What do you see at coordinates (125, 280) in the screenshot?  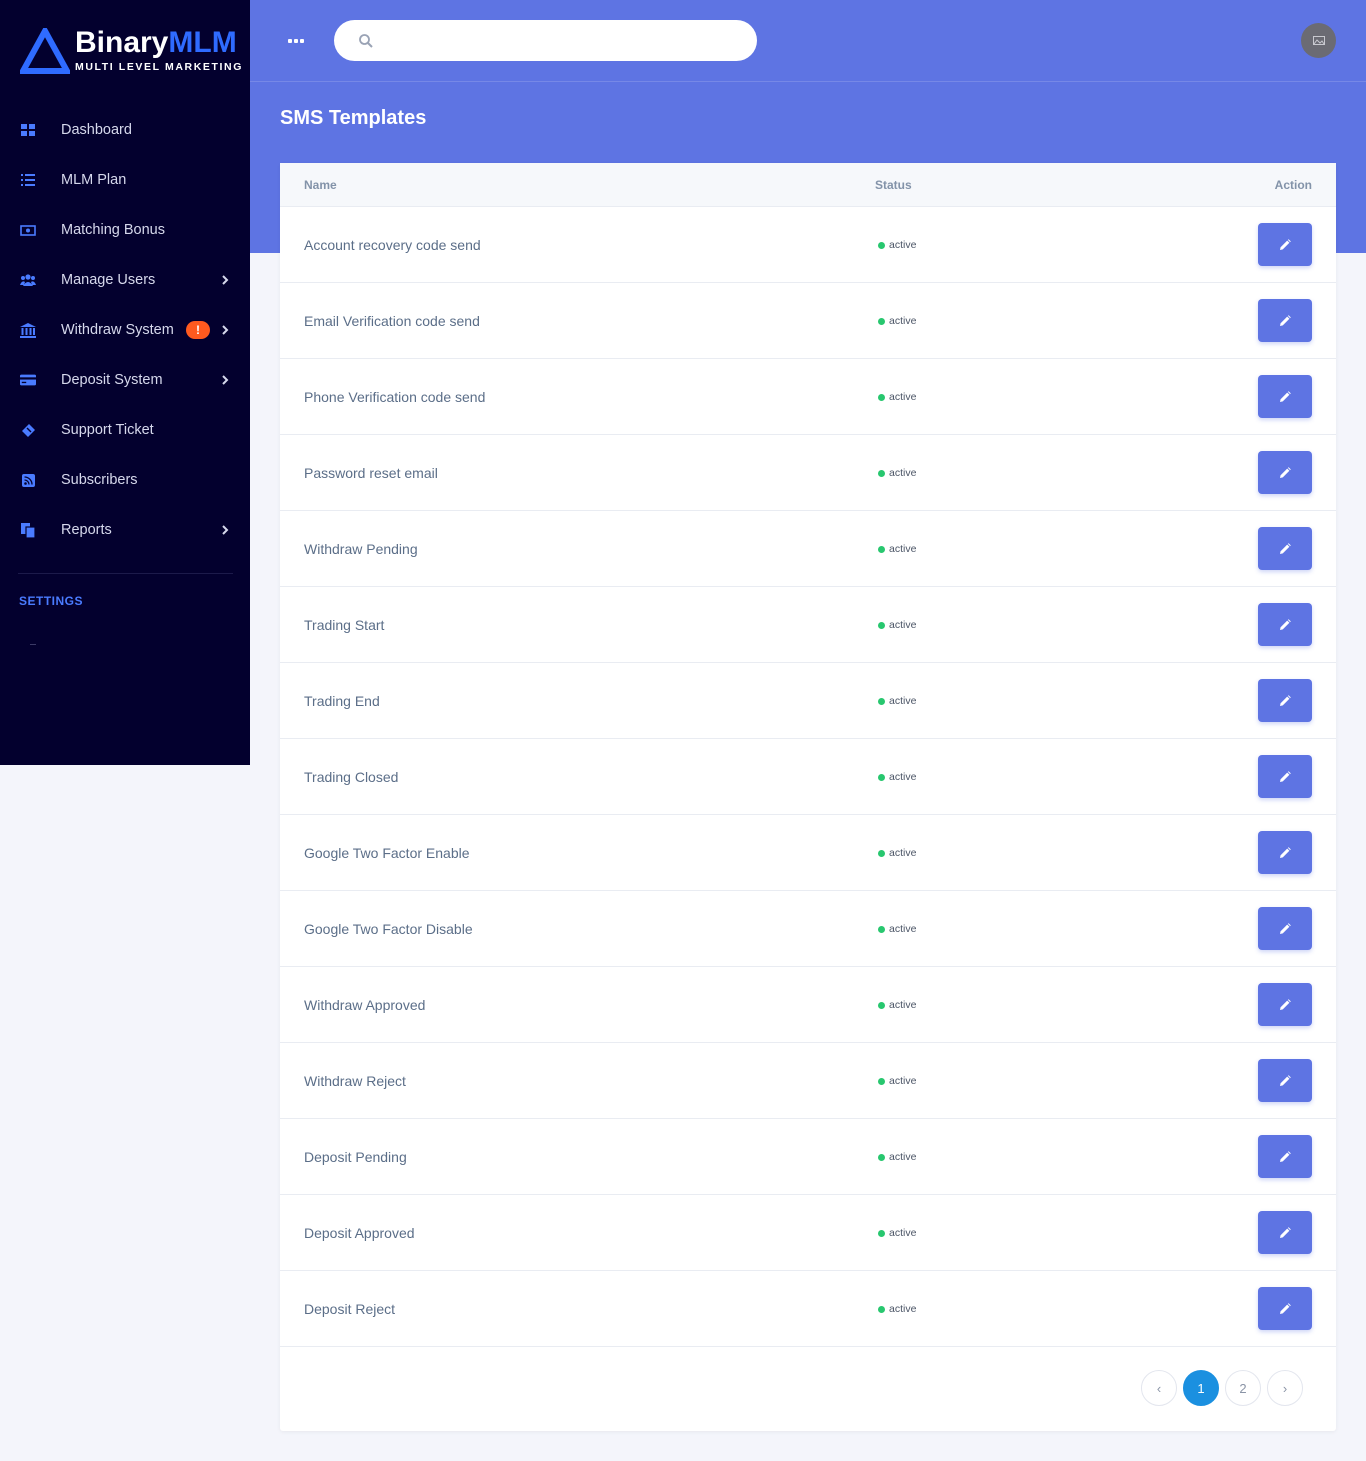 I see `sidebar-item-manage-users: Manage Users` at bounding box center [125, 280].